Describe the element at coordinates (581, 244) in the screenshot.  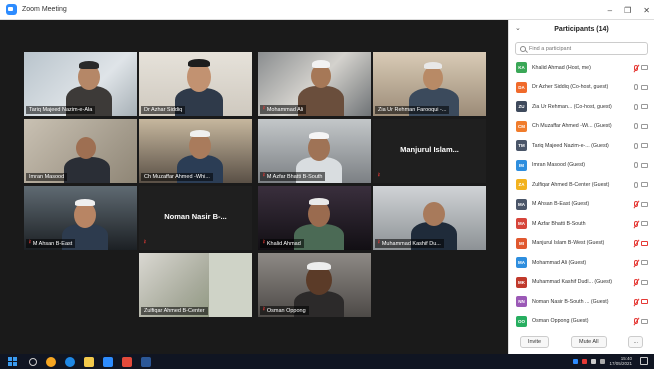
I see `participant-row: MI Manjurul Islam B-West (Guest)` at that location.